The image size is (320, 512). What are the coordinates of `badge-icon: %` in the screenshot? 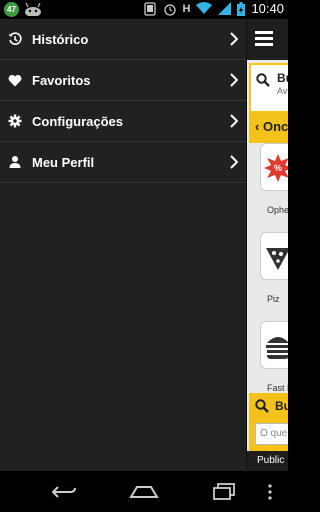 It's located at (276, 168).